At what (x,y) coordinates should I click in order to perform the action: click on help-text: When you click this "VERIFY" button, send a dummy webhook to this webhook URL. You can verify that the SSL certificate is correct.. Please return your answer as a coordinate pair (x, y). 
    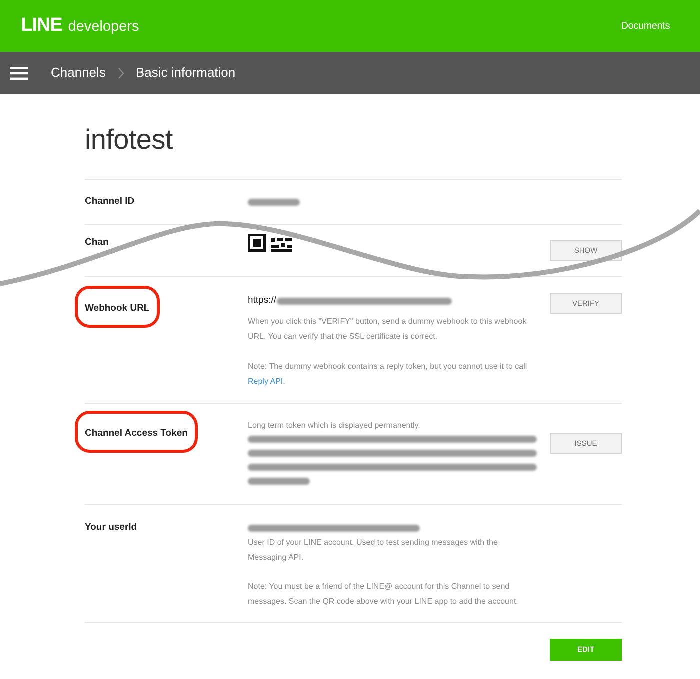
    Looking at the image, I should click on (388, 329).